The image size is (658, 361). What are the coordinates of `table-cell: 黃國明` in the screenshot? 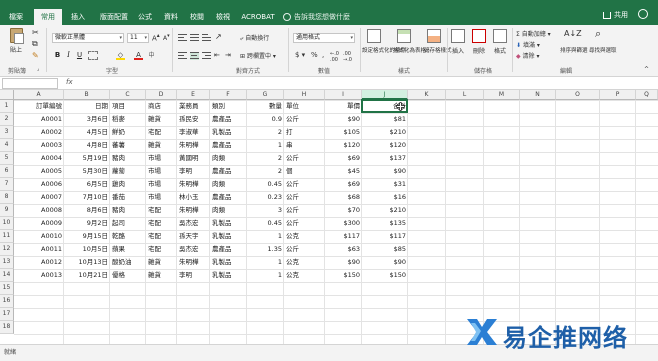 It's located at (193, 158).